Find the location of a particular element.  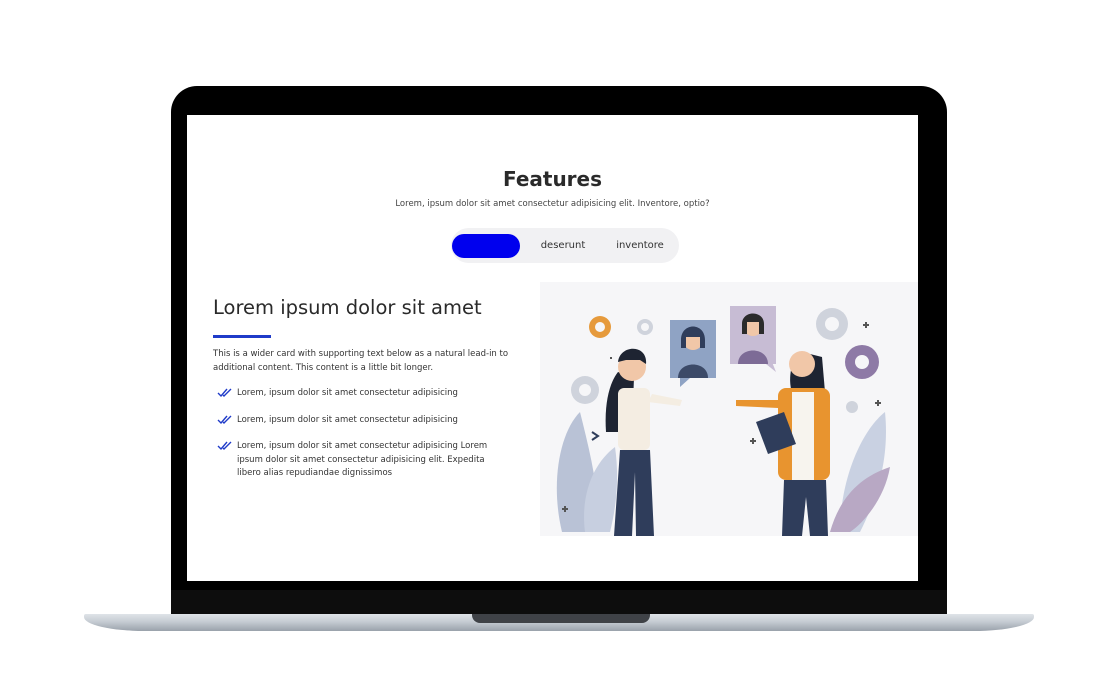

laptop-base-notch is located at coordinates (561, 618).